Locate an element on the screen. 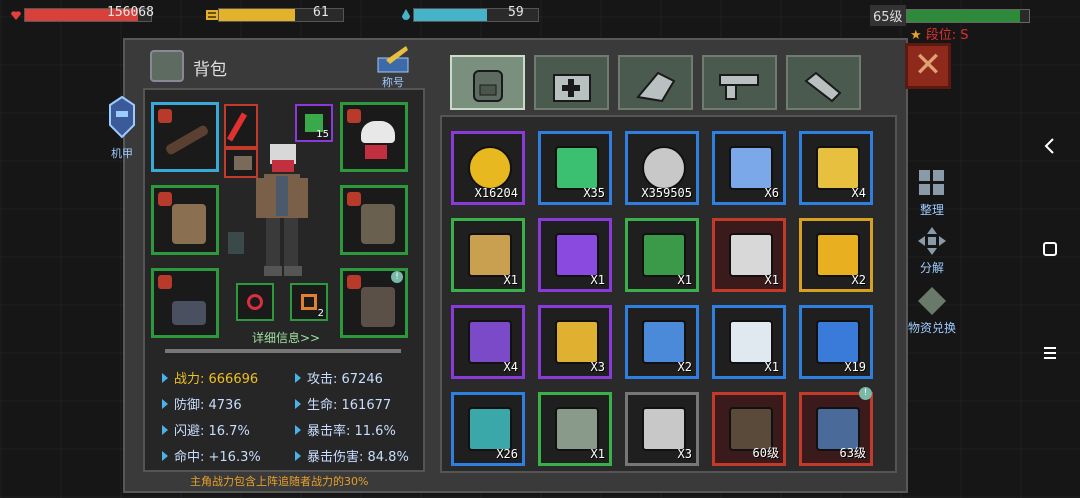 The image size is (1080, 498). inventory-item: X359505 is located at coordinates (662, 168).